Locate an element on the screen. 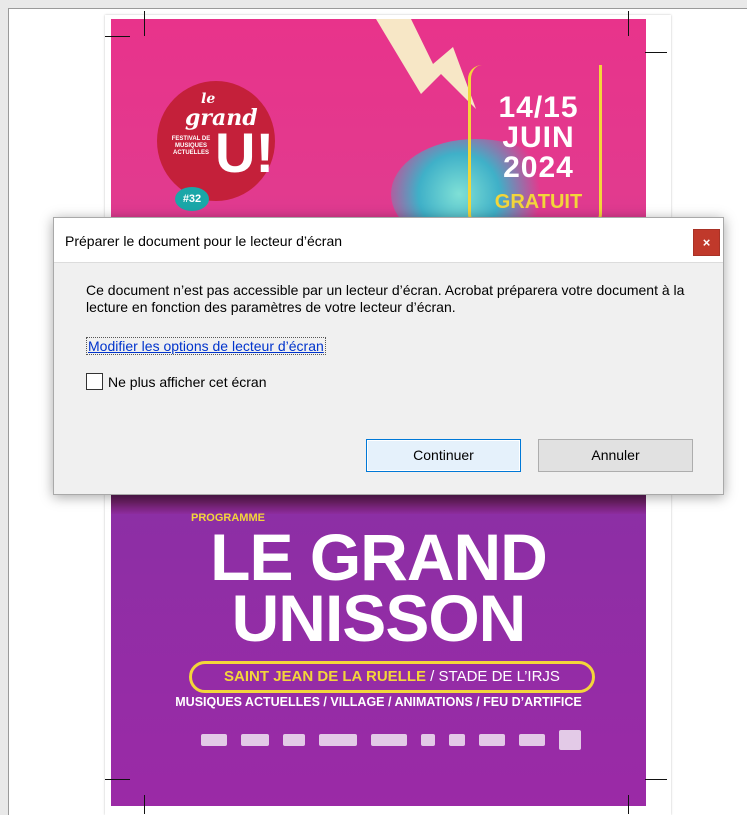  free-label: GRATUIT is located at coordinates (538, 202).